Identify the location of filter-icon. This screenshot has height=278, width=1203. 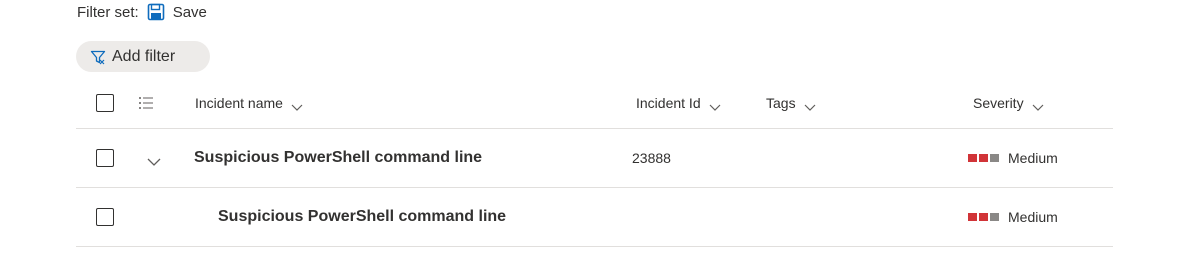
(98, 57).